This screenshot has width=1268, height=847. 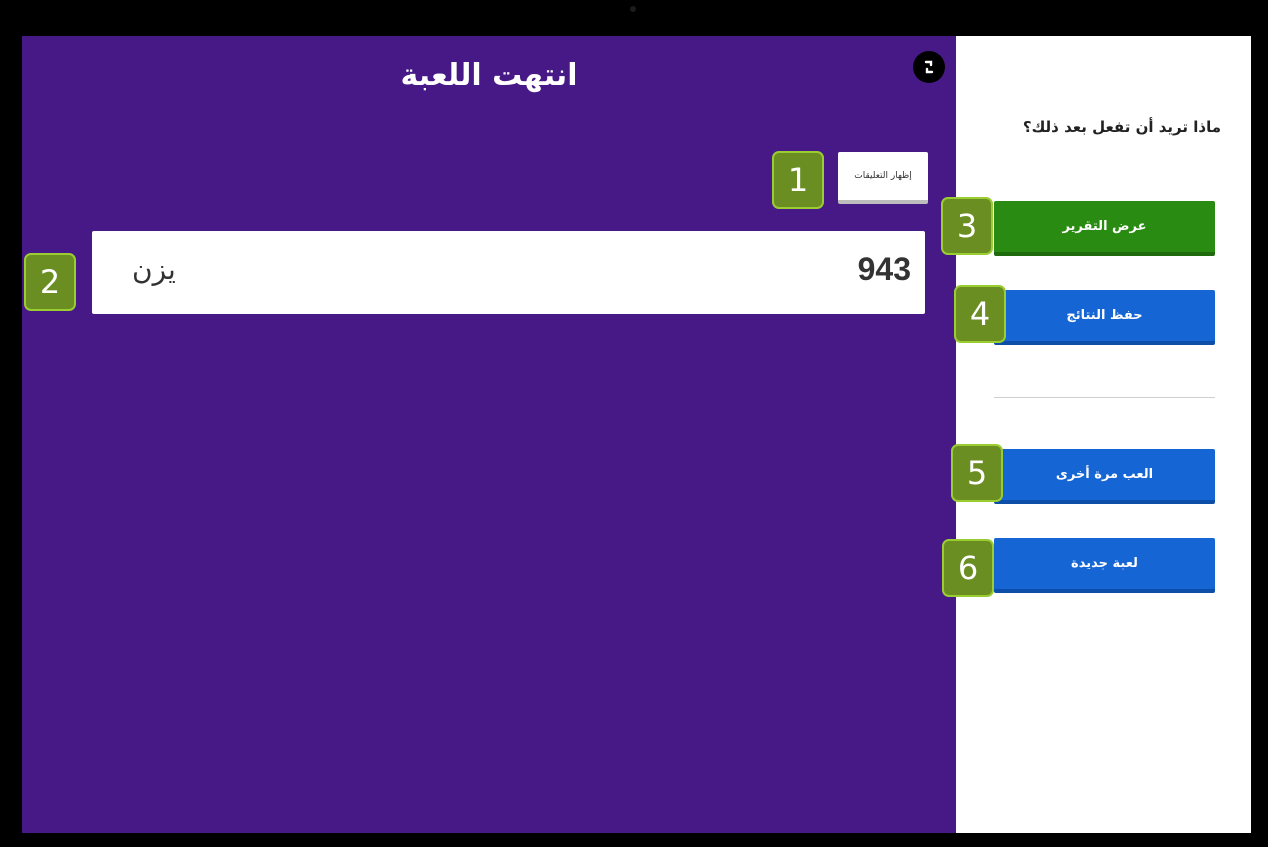 I want to click on result-row: 943 يزن, so click(x=508, y=272).